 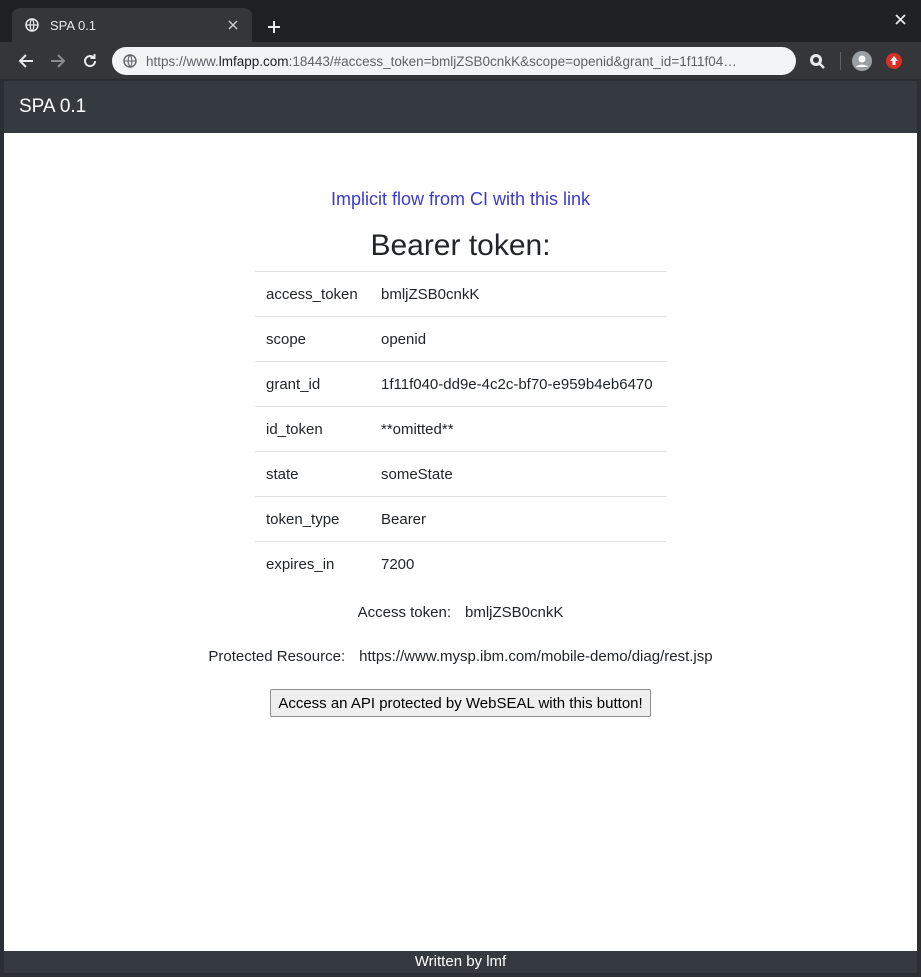 I want to click on token-value: someState, so click(x=518, y=474).